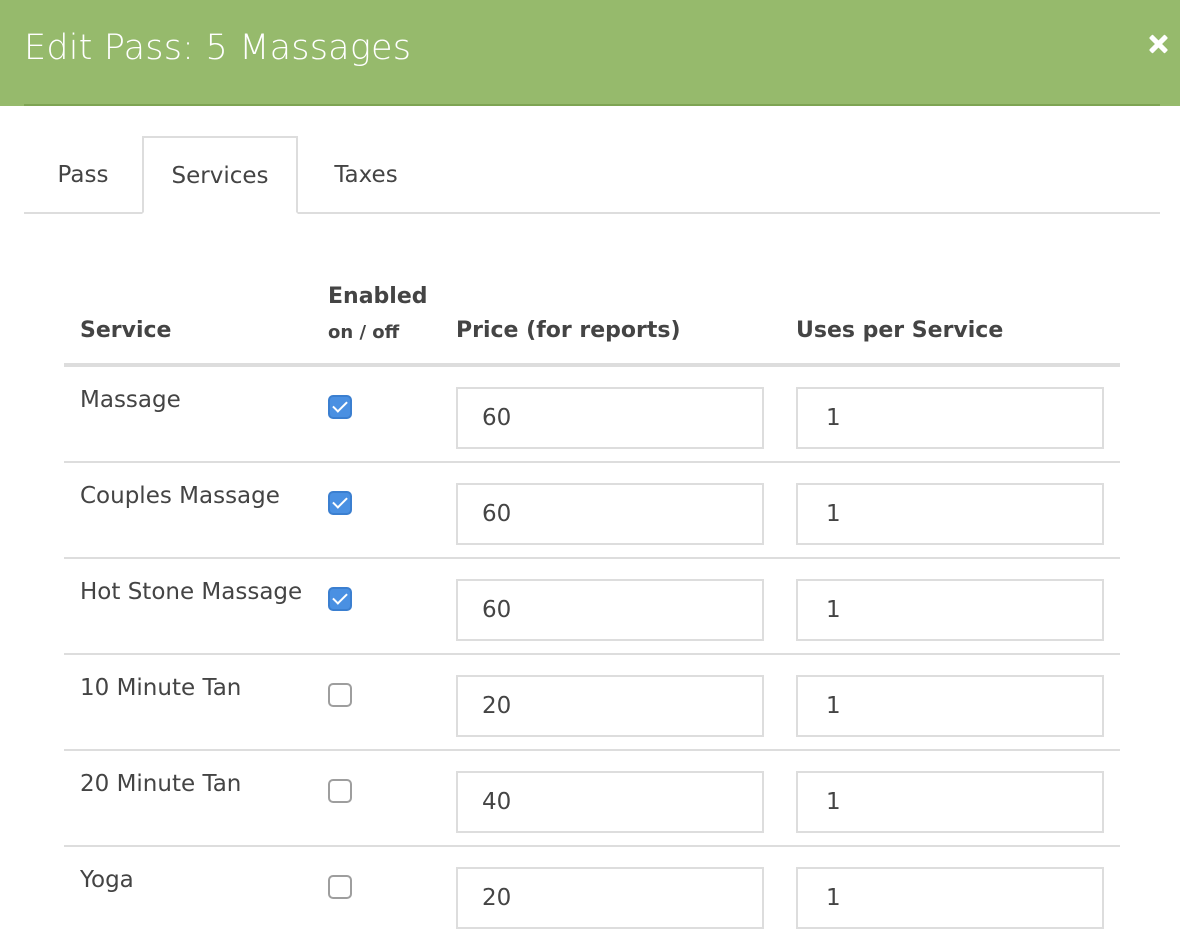  I want to click on table-row: 10 Minute Tan, so click(592, 703).